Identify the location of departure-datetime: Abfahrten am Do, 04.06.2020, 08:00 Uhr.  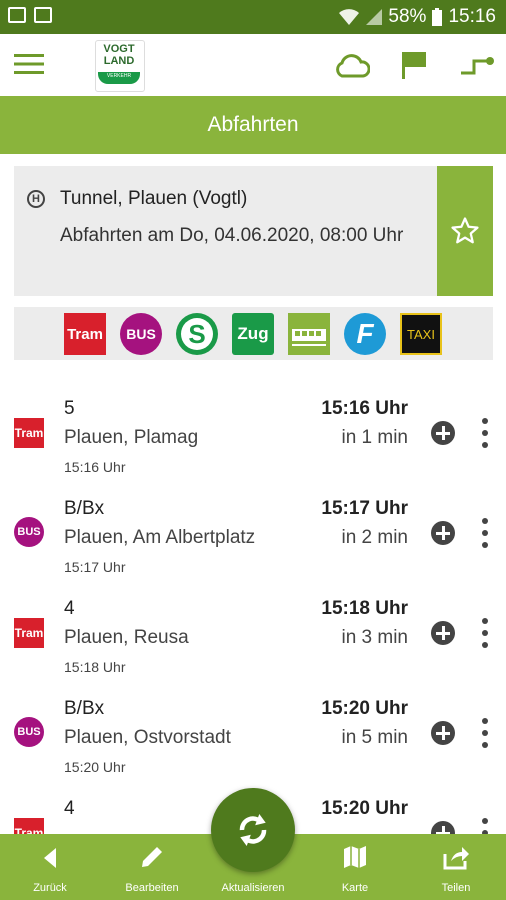
(232, 235).